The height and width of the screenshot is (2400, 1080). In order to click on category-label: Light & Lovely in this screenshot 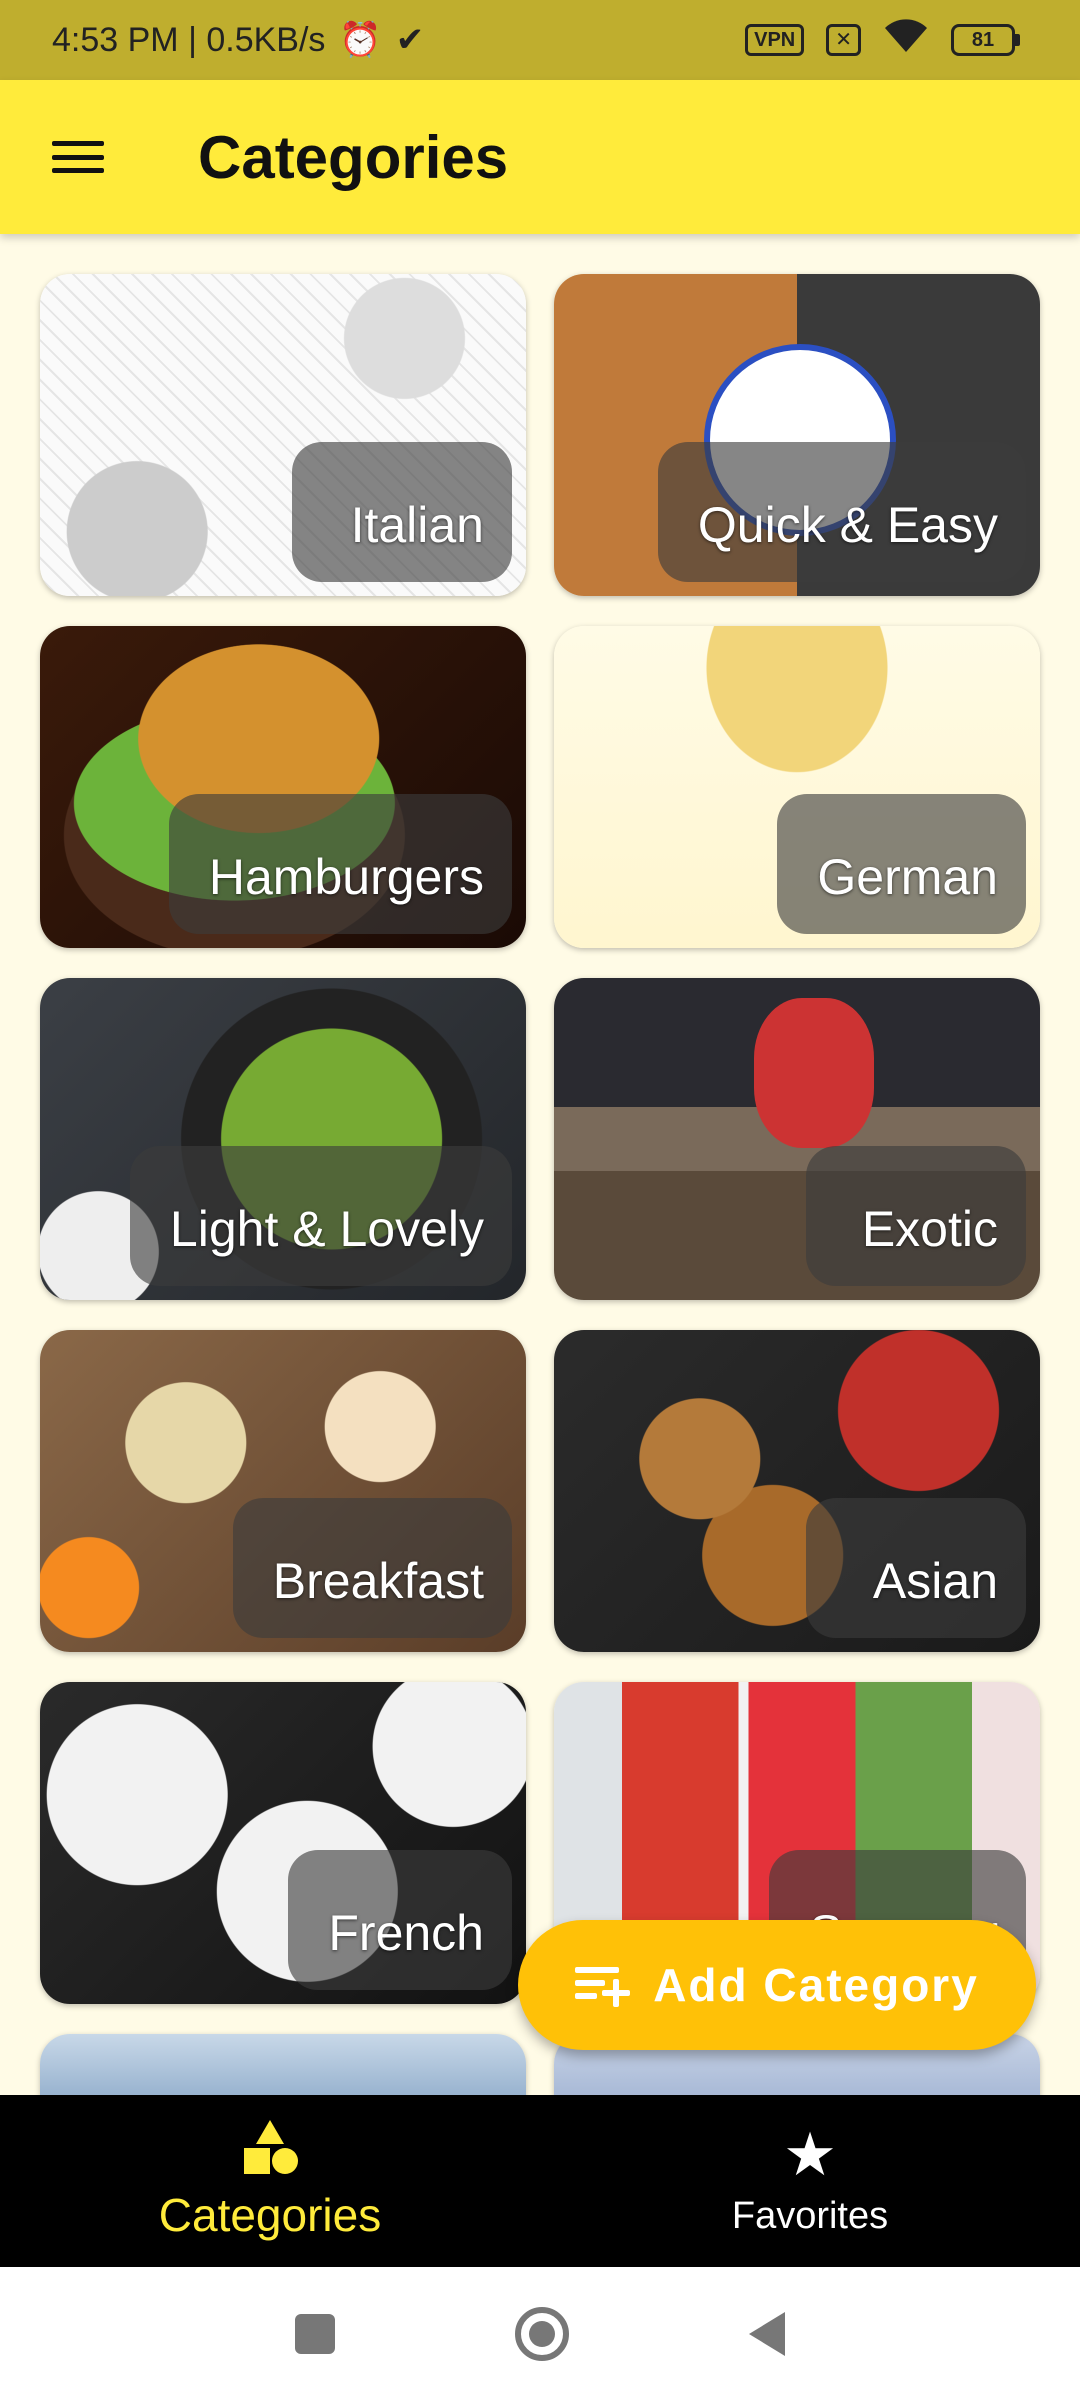, I will do `click(326, 1229)`.